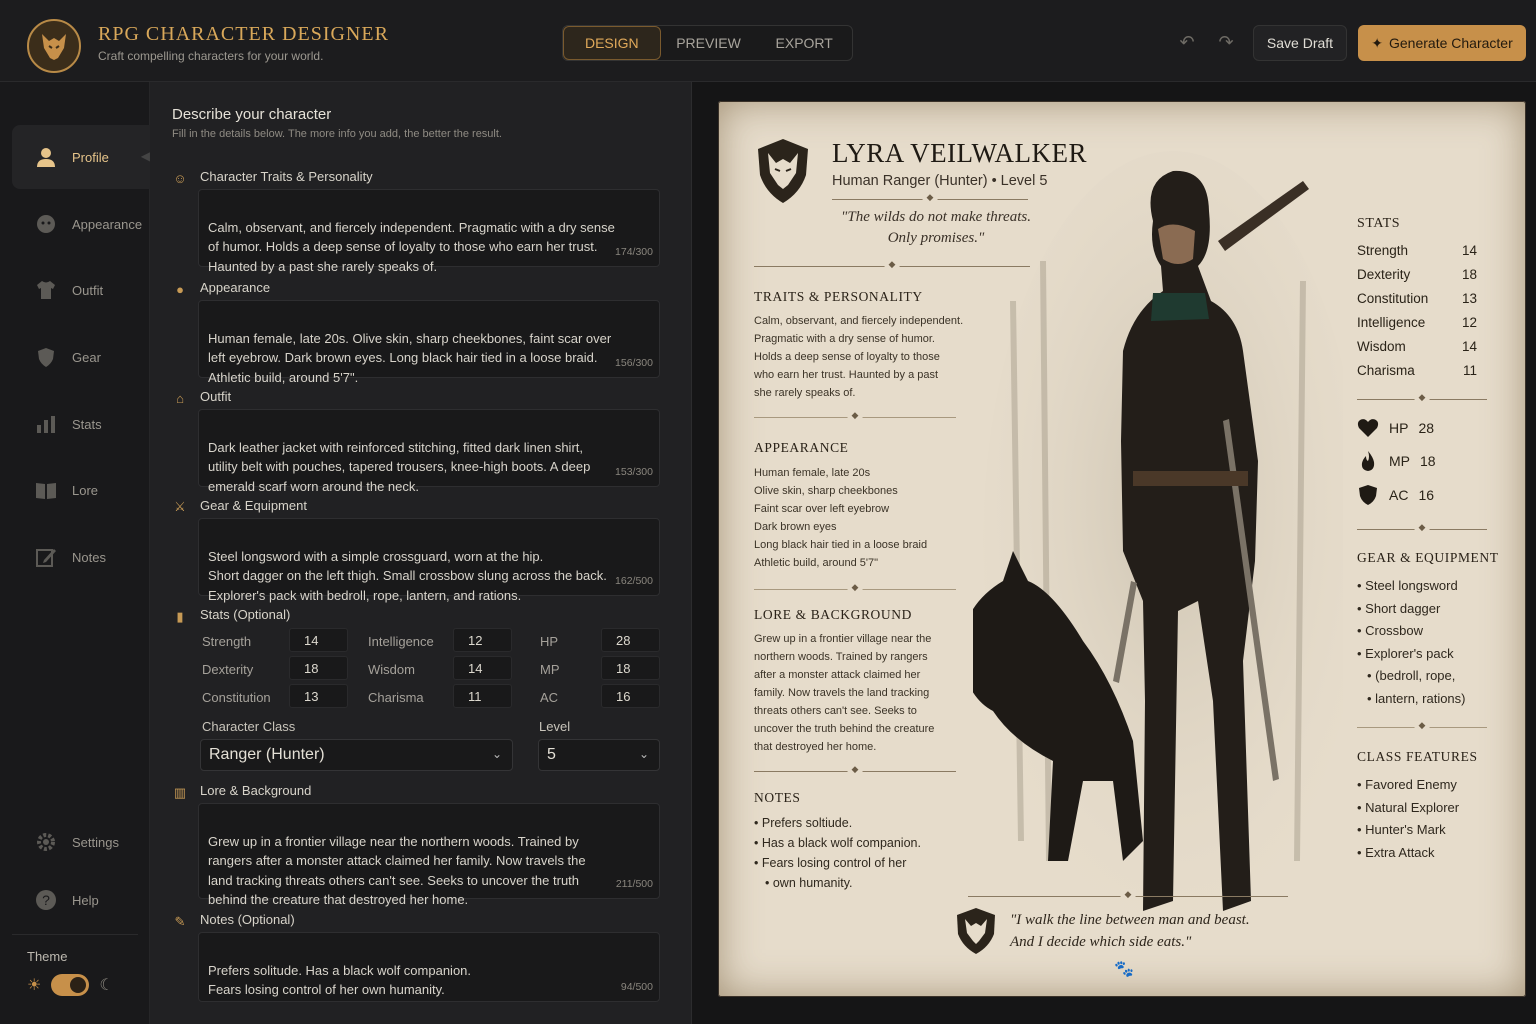  I want to click on sidebar-item-gear: Gear, so click(81, 357).